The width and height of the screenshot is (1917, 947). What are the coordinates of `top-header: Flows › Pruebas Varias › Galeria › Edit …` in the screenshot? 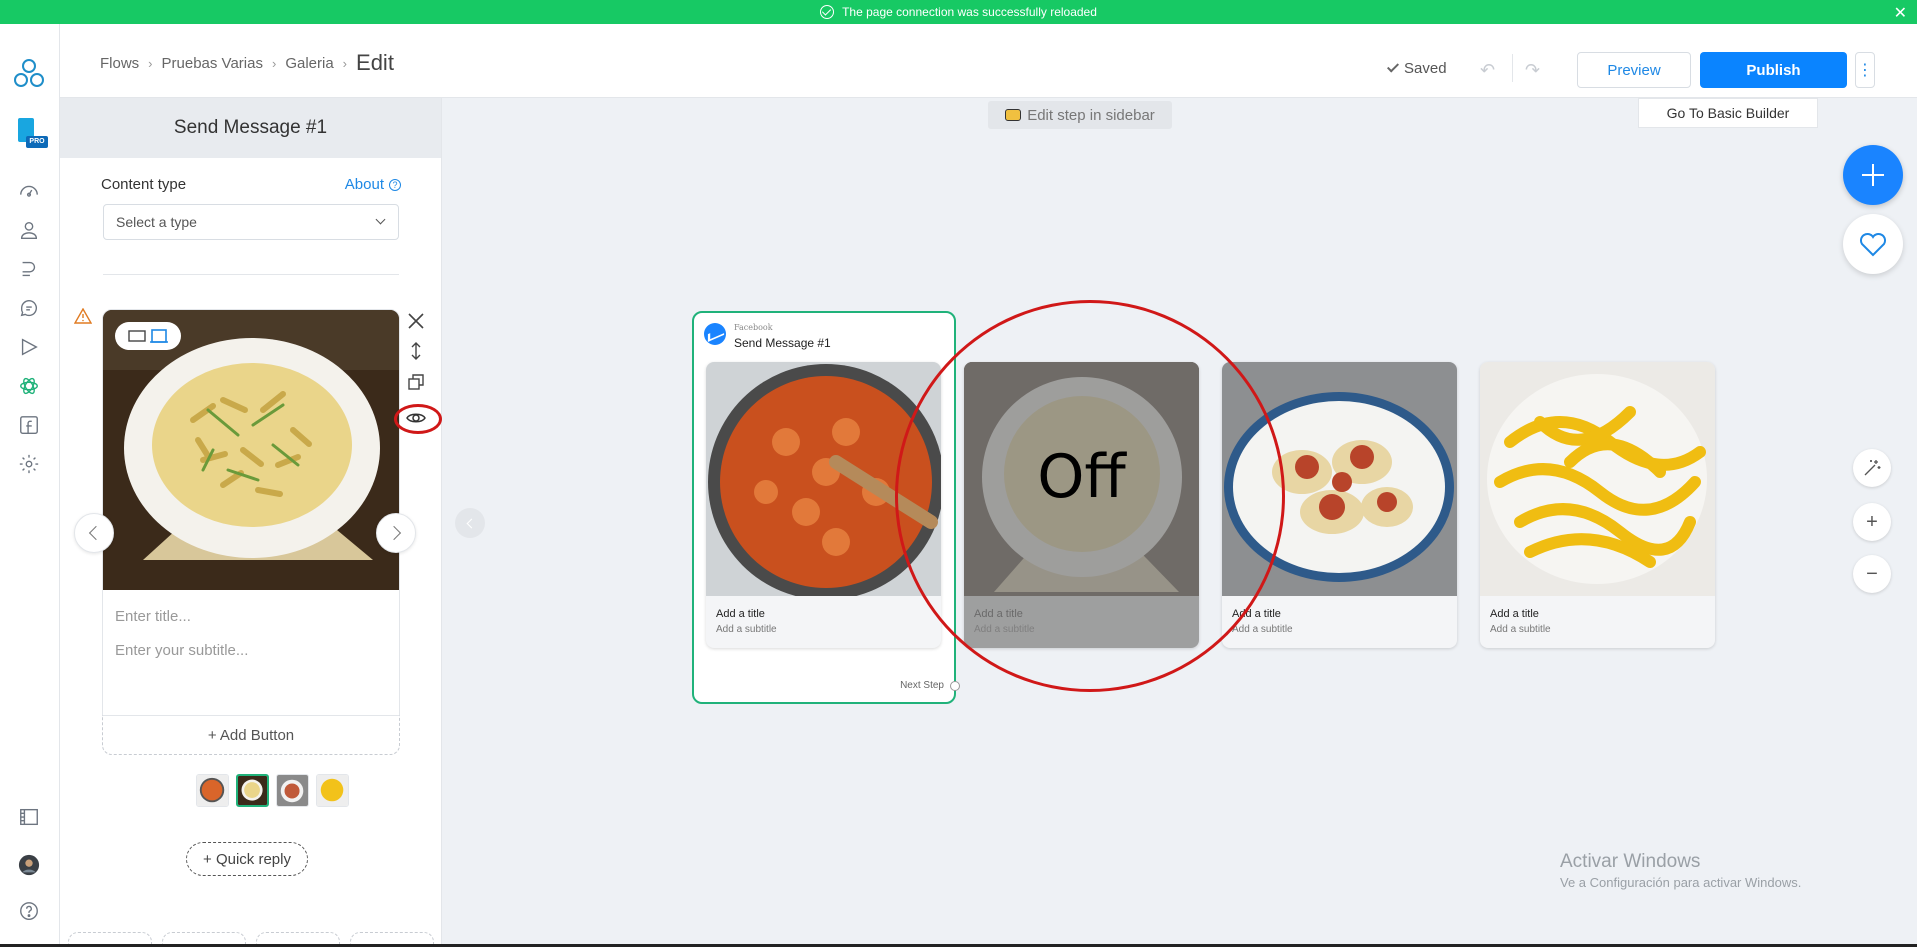 It's located at (988, 61).